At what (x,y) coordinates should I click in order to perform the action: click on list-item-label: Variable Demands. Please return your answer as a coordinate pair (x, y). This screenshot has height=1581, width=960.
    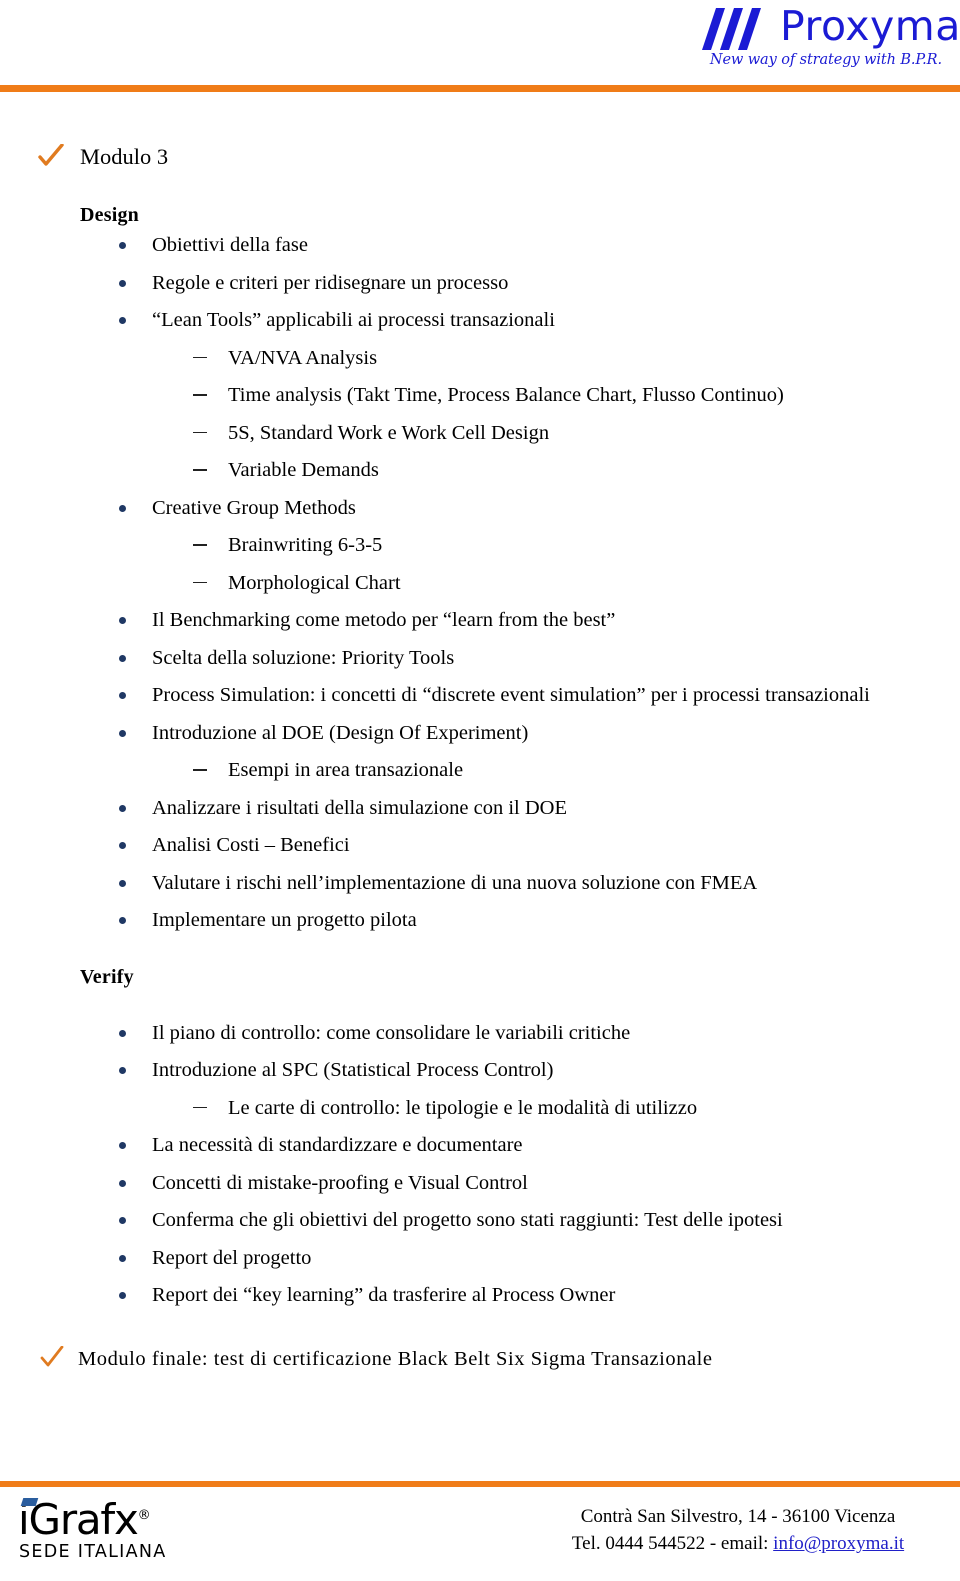
    Looking at the image, I should click on (303, 470).